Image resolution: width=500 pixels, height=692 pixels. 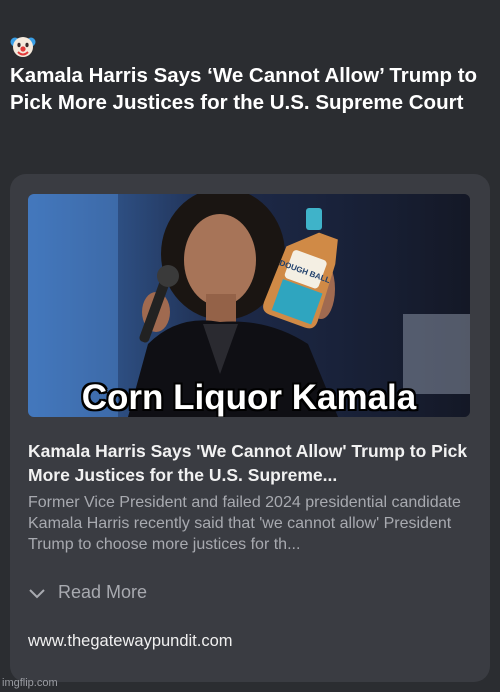 I want to click on read-more-button: Read More, so click(x=87, y=592).